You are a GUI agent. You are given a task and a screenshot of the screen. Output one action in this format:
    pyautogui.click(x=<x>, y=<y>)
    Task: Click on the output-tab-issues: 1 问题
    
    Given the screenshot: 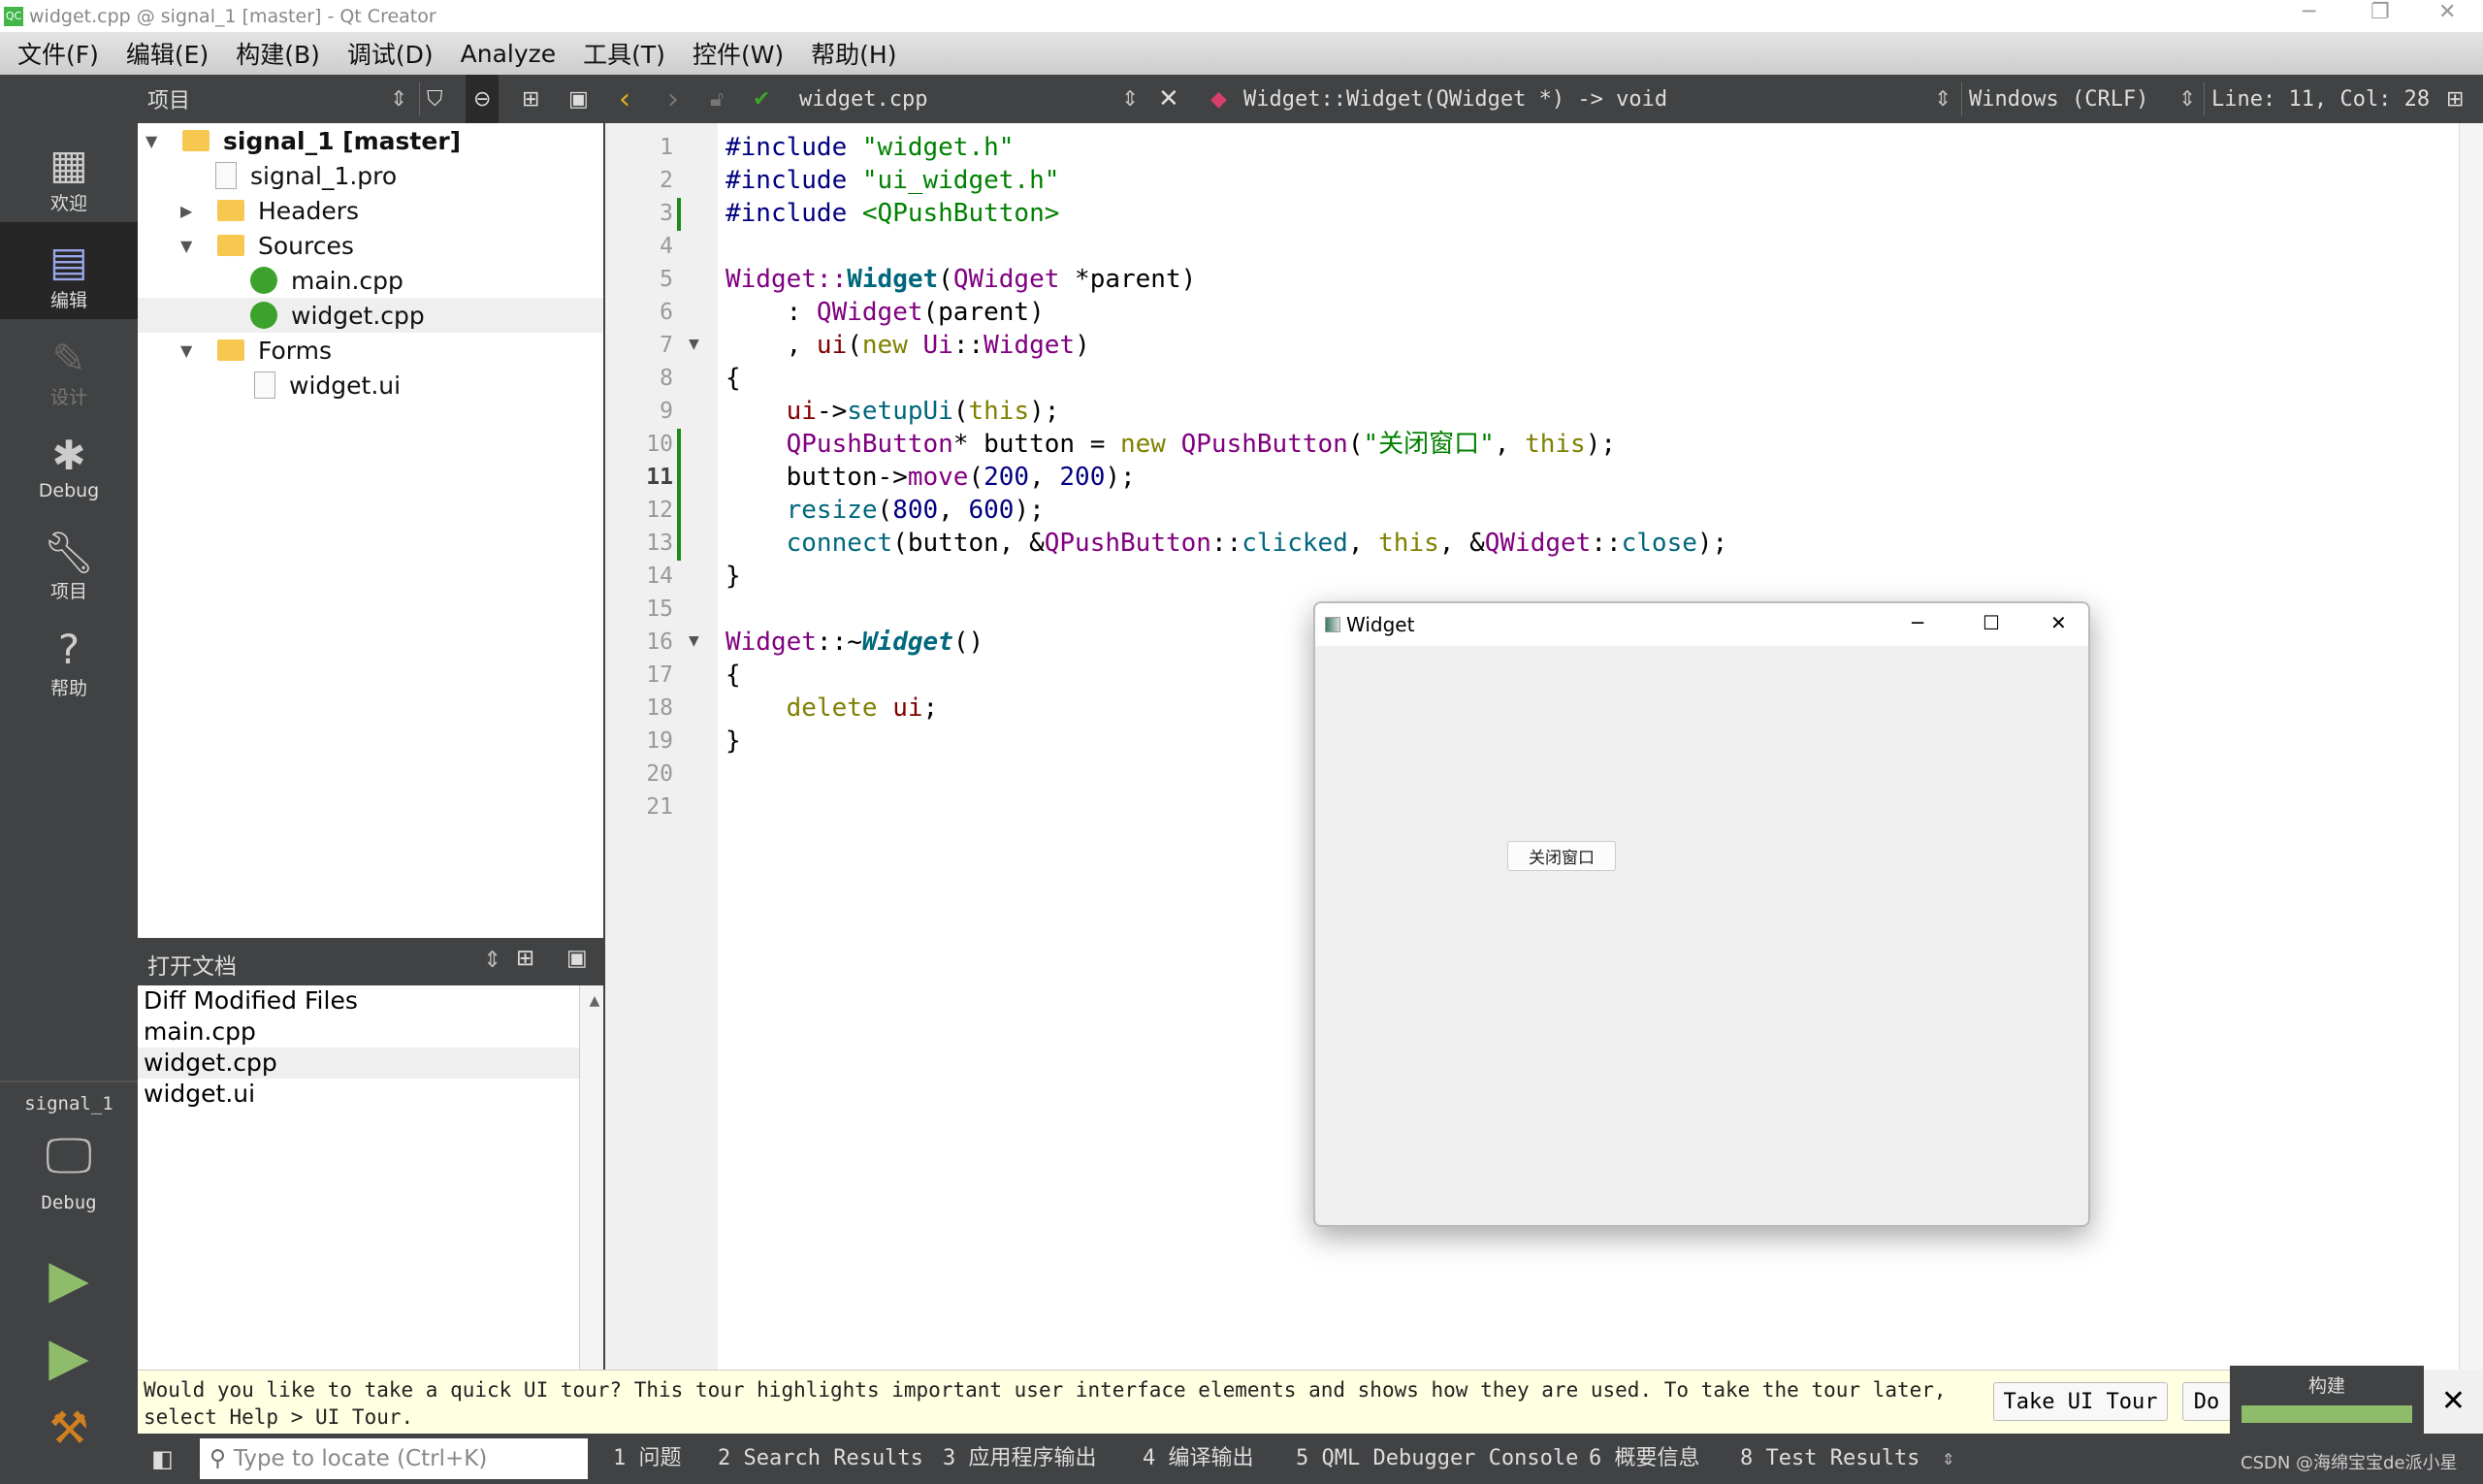 What is the action you would take?
    pyautogui.click(x=648, y=1459)
    